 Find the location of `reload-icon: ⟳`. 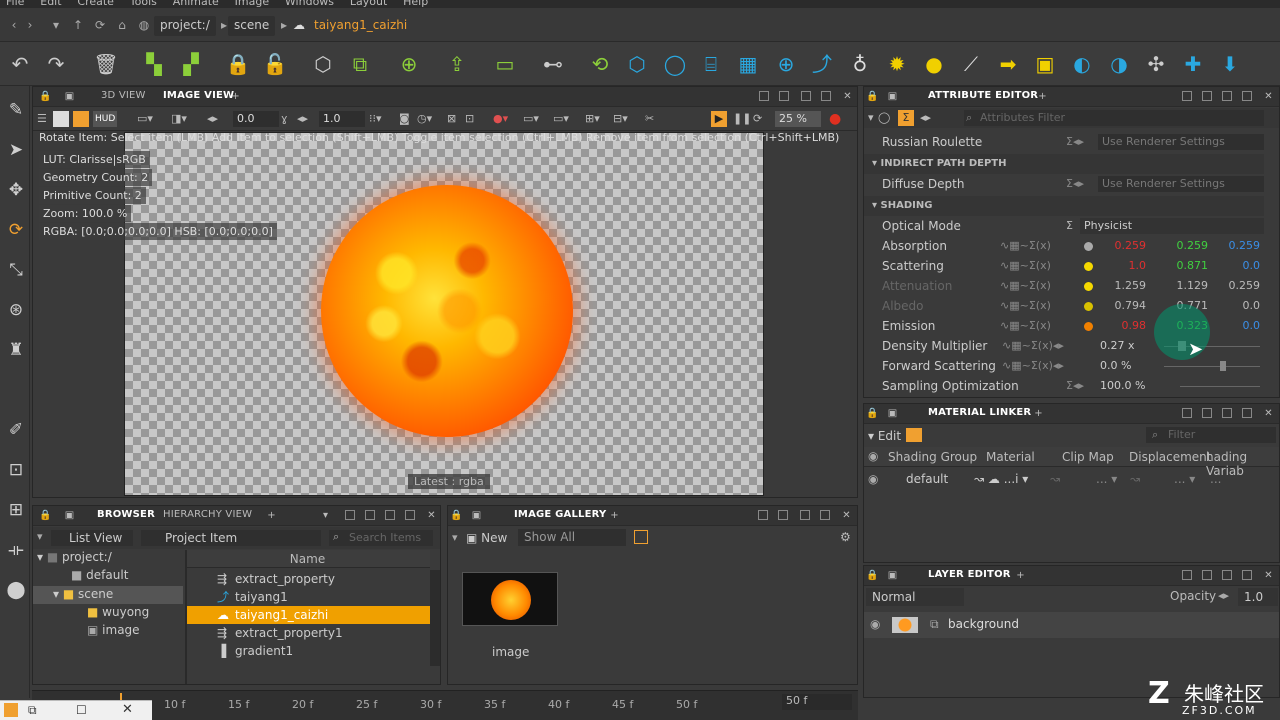

reload-icon: ⟳ is located at coordinates (100, 25).